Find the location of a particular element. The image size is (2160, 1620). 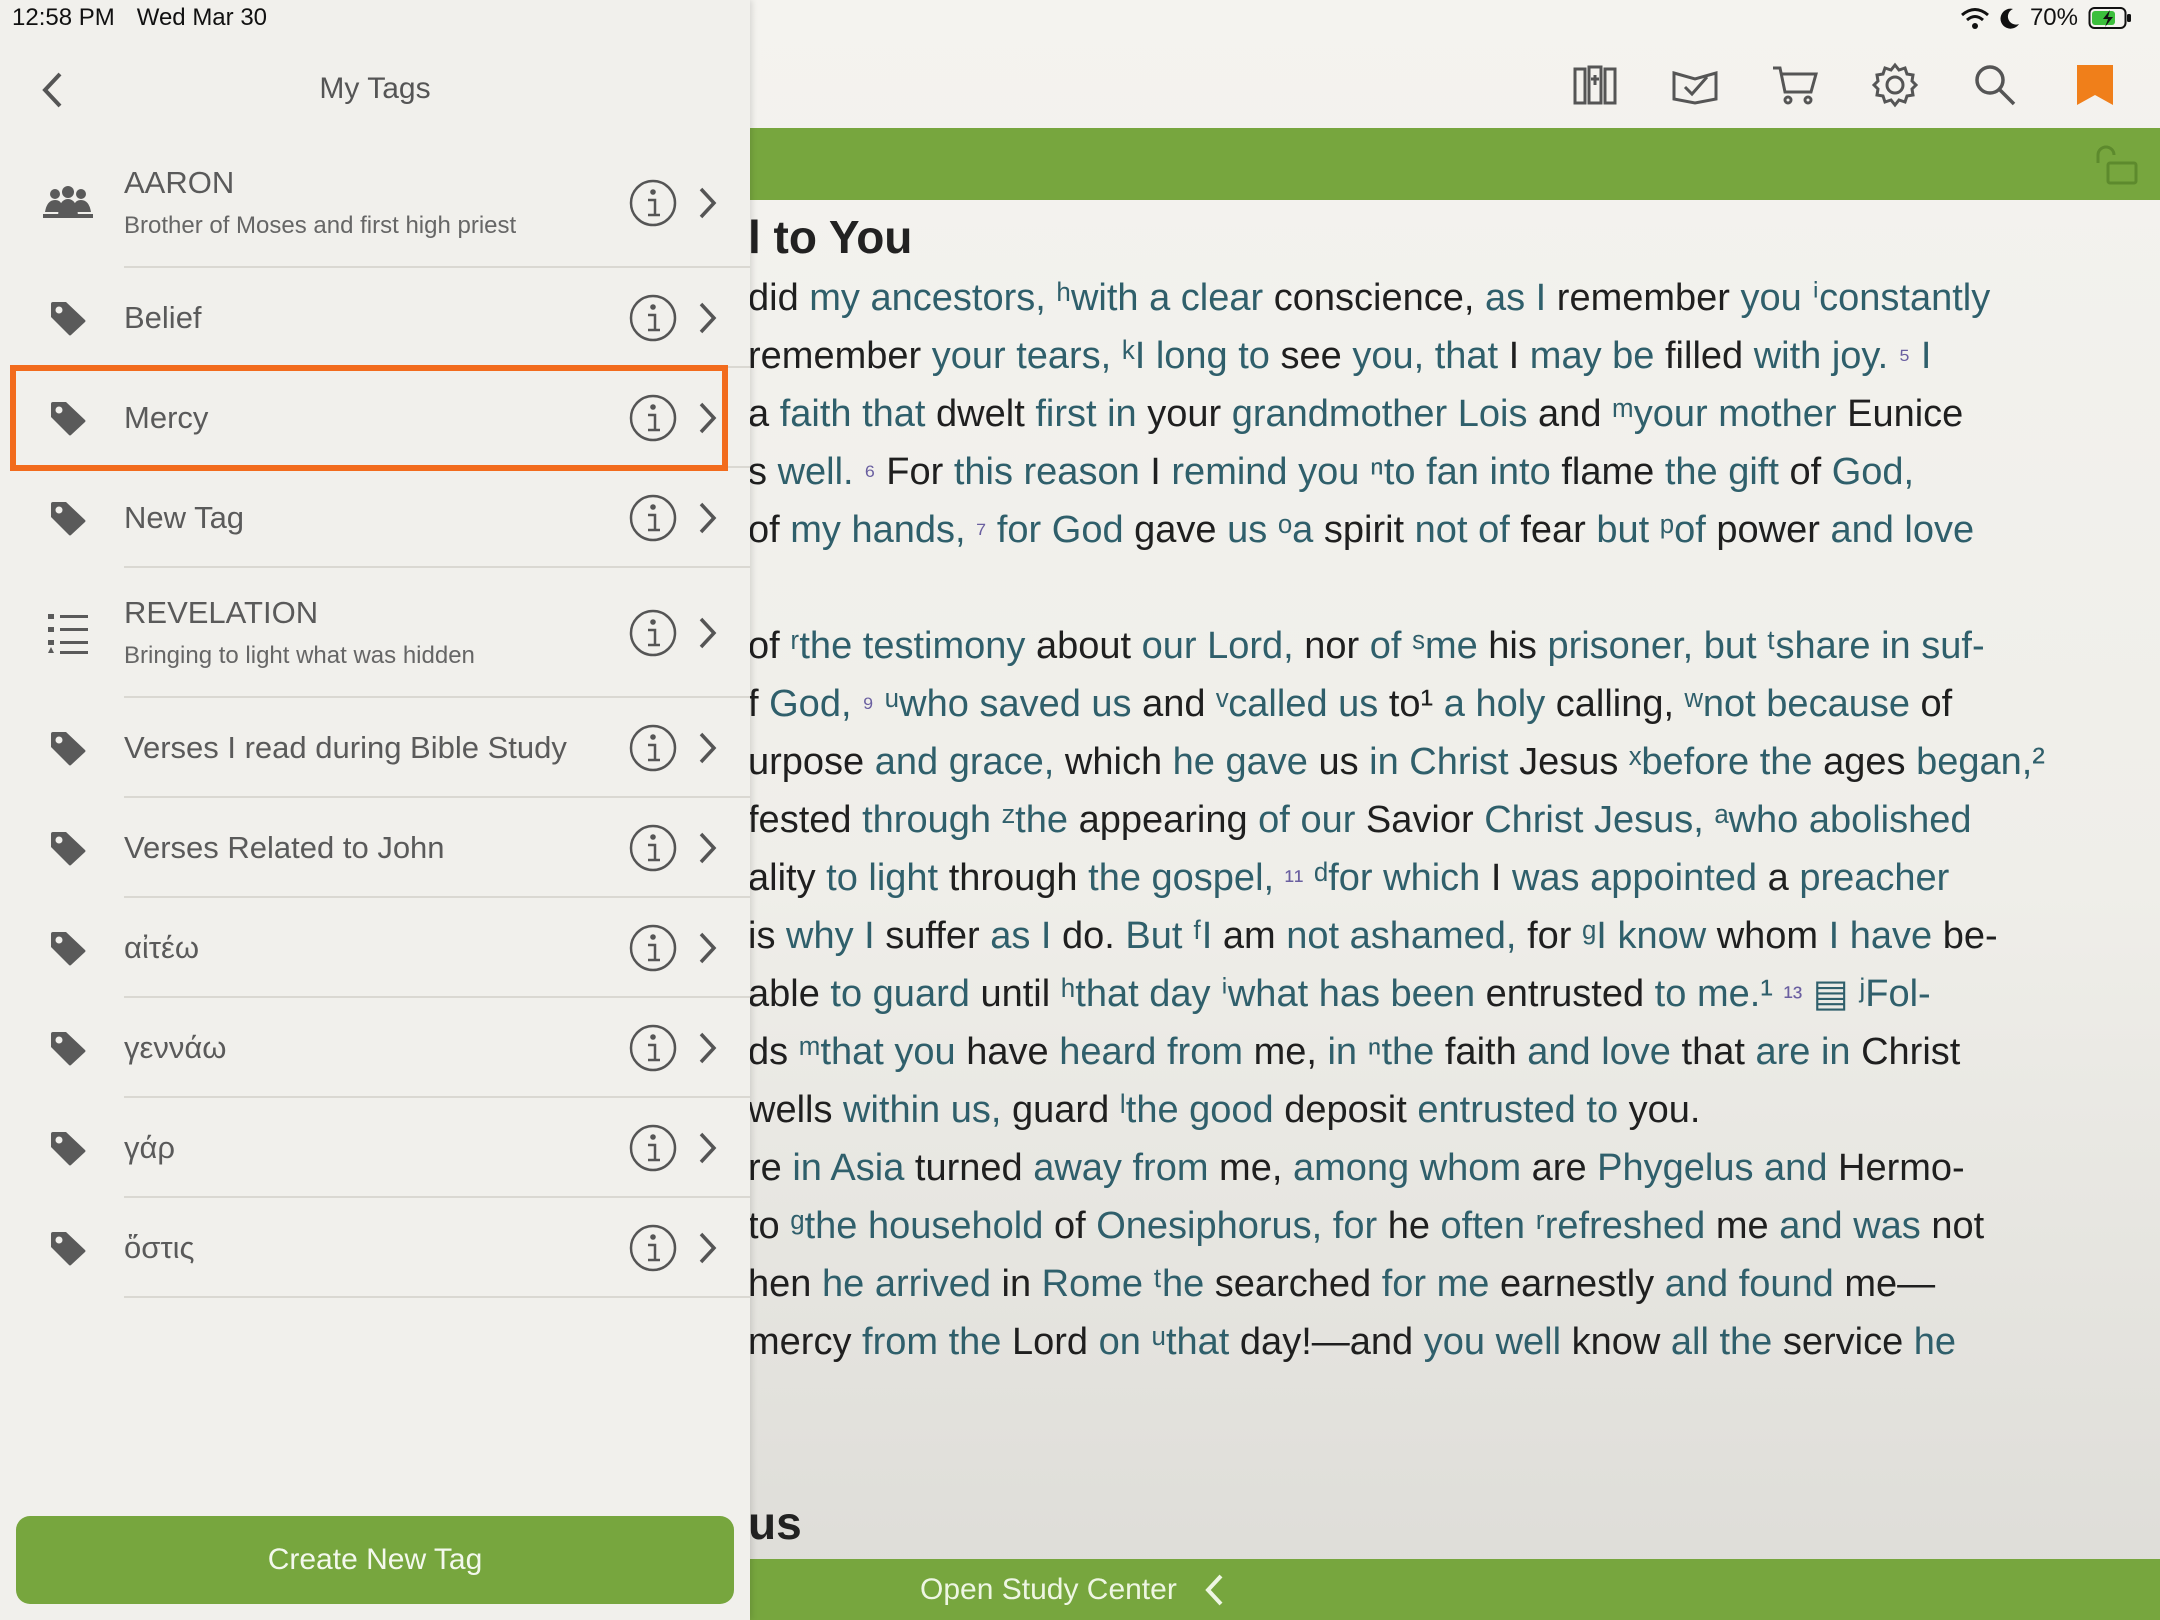

status-date: Wed Mar 30 is located at coordinates (202, 17).